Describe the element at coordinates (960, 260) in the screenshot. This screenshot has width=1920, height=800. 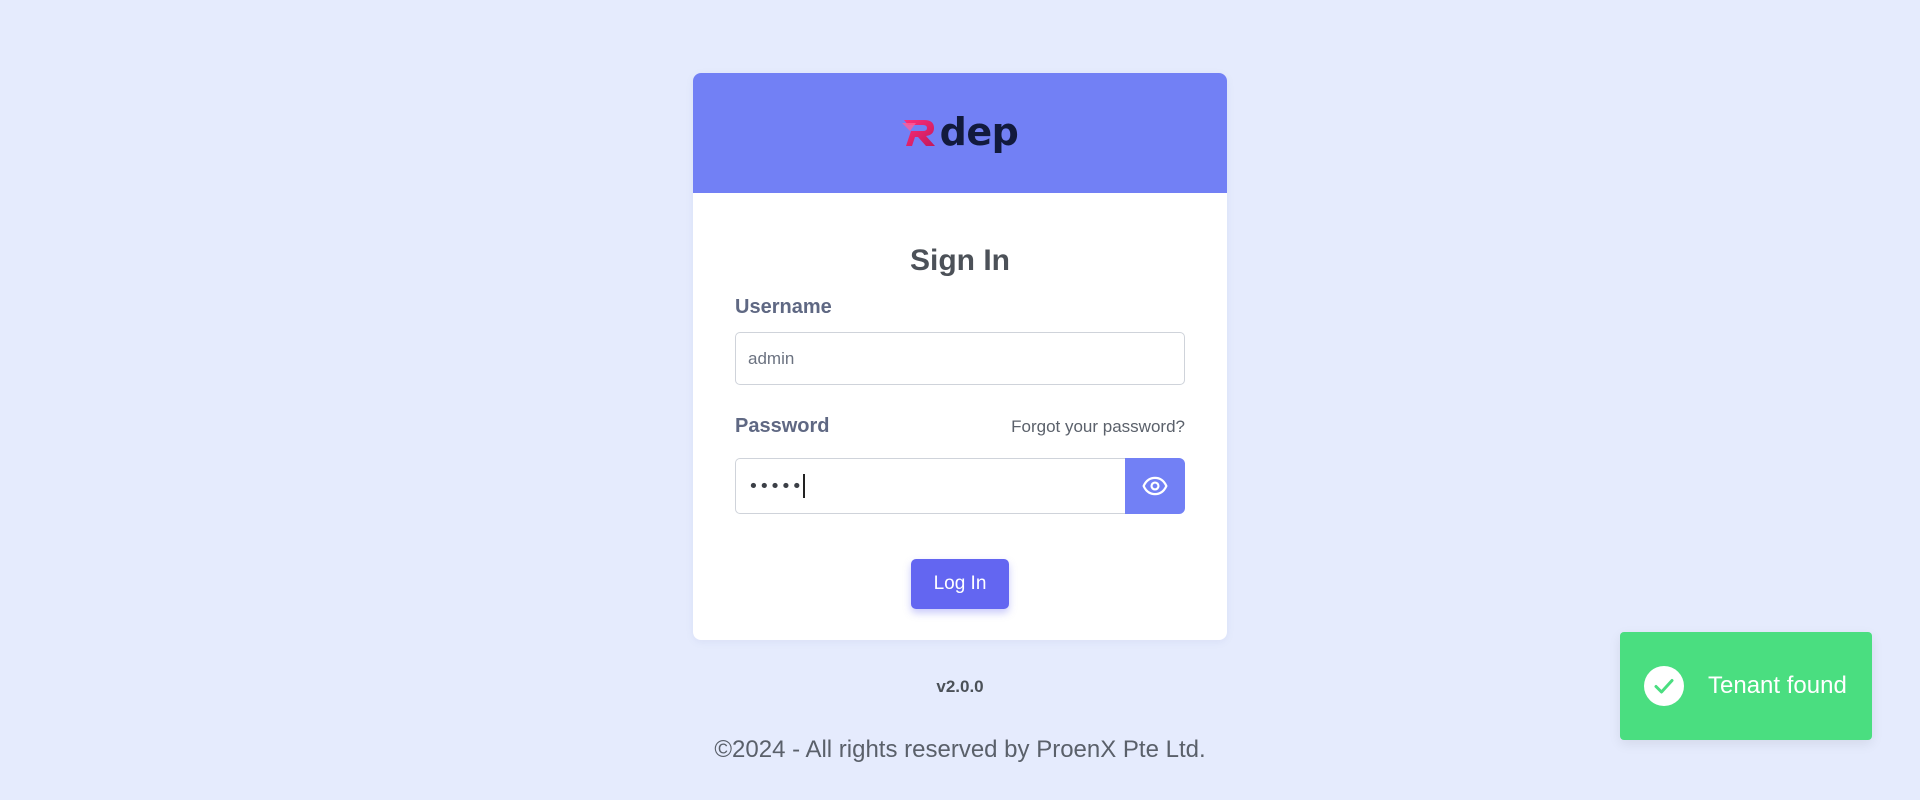
I see `page-title: Sign In` at that location.